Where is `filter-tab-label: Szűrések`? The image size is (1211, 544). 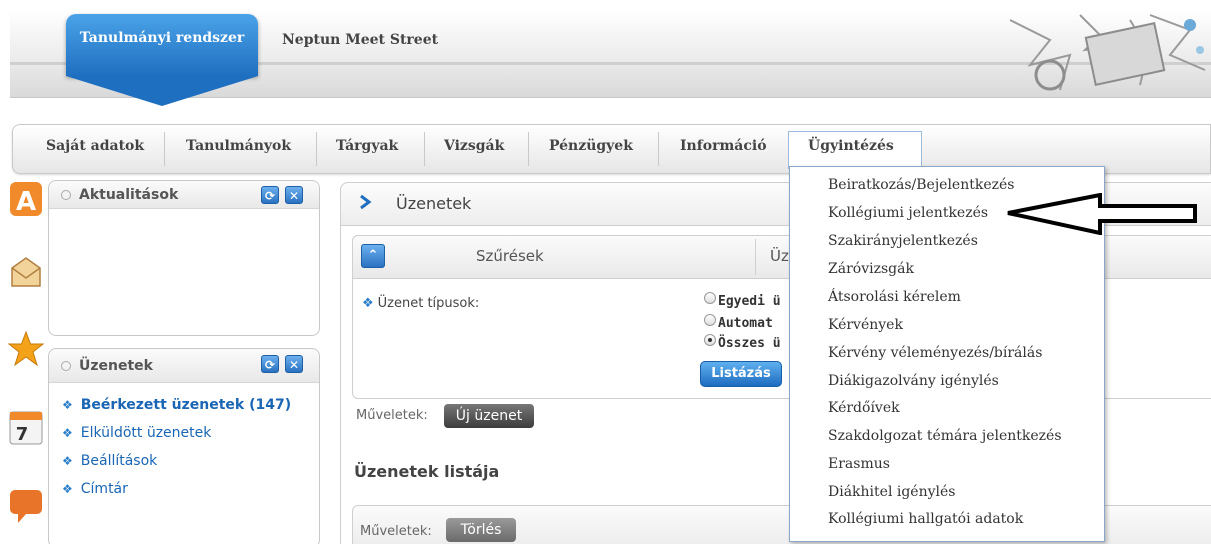 filter-tab-label: Szűrések is located at coordinates (510, 256).